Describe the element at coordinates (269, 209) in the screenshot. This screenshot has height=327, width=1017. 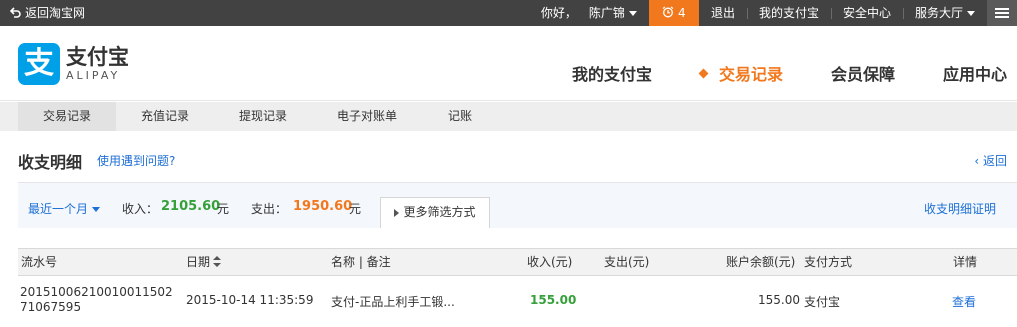
I see `expense-label: 支出：` at that location.